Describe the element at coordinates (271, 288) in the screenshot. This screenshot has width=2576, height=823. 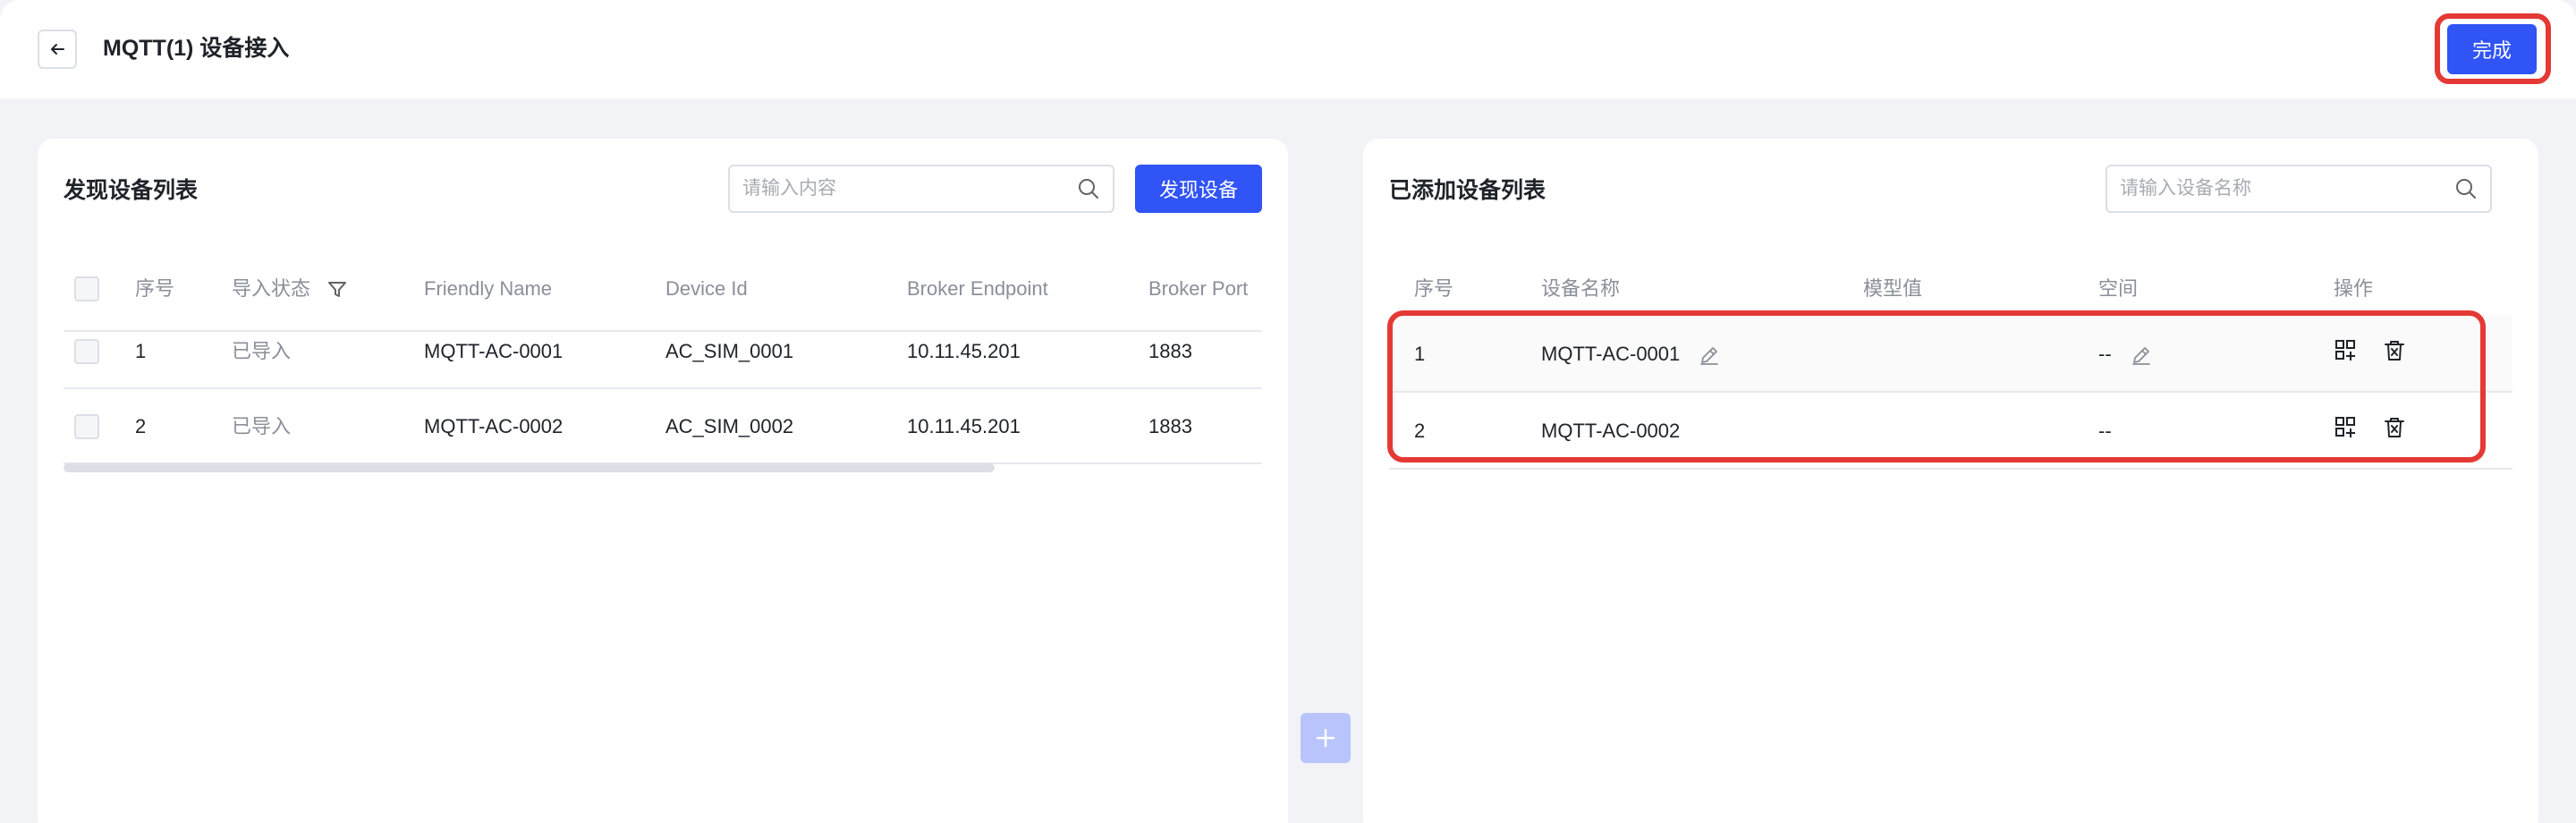
I see `column-header-import-status-label: 导入状态` at that location.